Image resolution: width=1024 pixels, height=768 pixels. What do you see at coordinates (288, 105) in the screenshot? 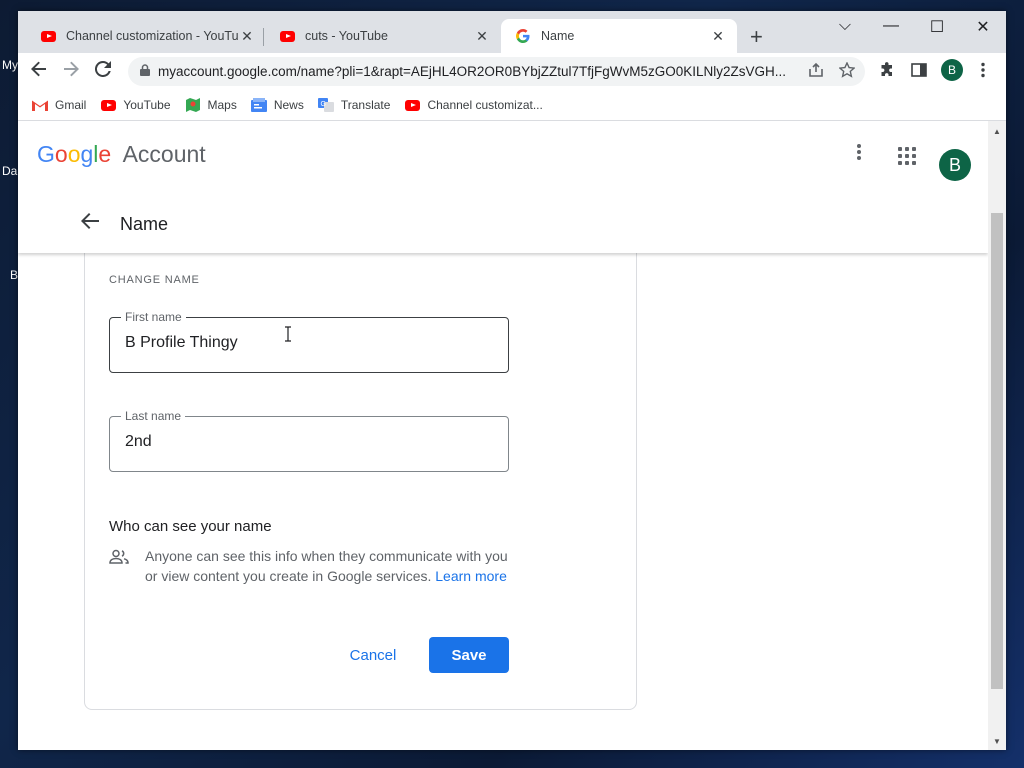
I see `bookmark-label: News` at bounding box center [288, 105].